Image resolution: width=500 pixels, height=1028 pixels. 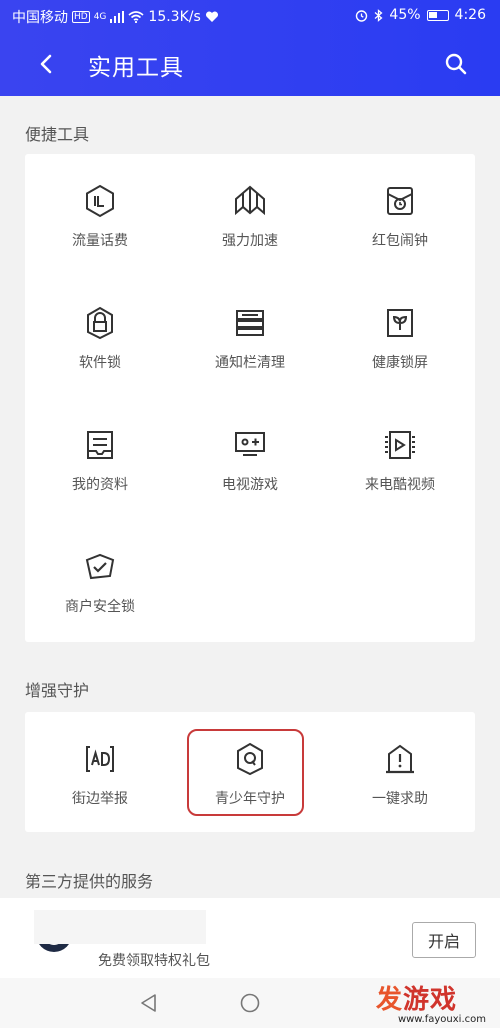 I want to click on tool-label: 通知栏清理, so click(x=250, y=363).